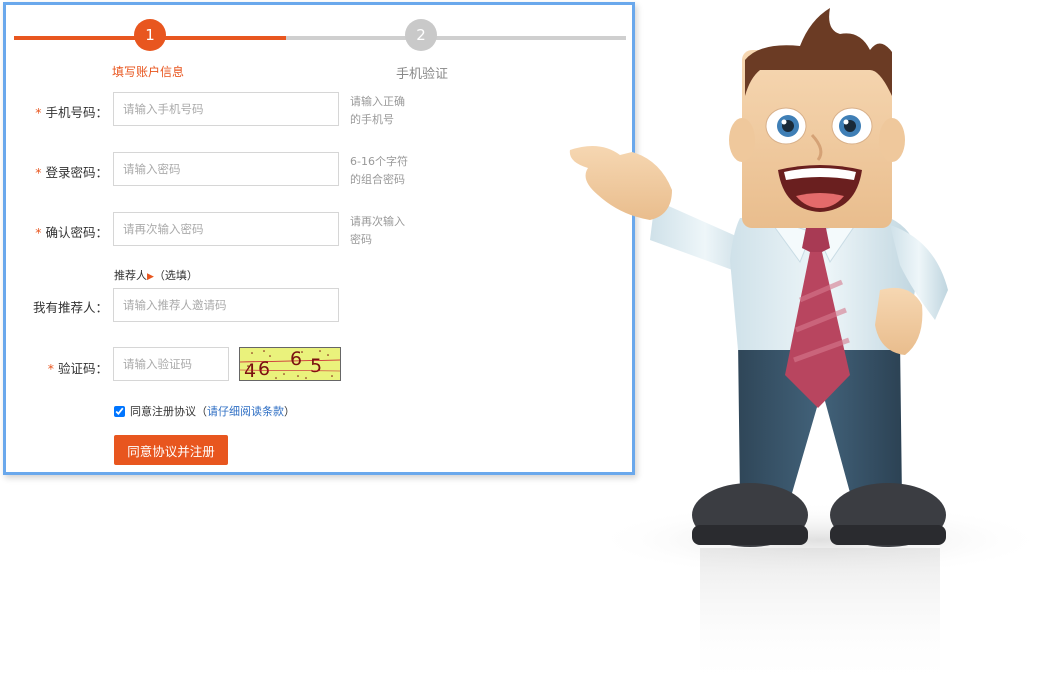  What do you see at coordinates (742, 140) in the screenshot?
I see `left-ear` at bounding box center [742, 140].